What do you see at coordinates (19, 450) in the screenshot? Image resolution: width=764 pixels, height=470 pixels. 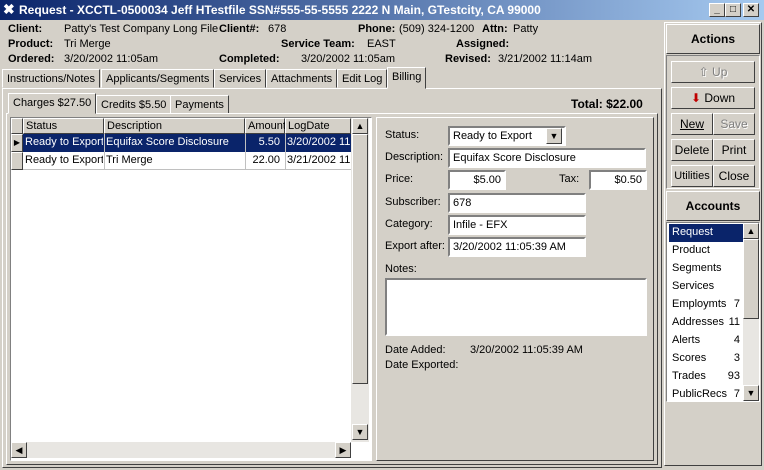 I see `scroll-left-icon: ◀` at bounding box center [19, 450].